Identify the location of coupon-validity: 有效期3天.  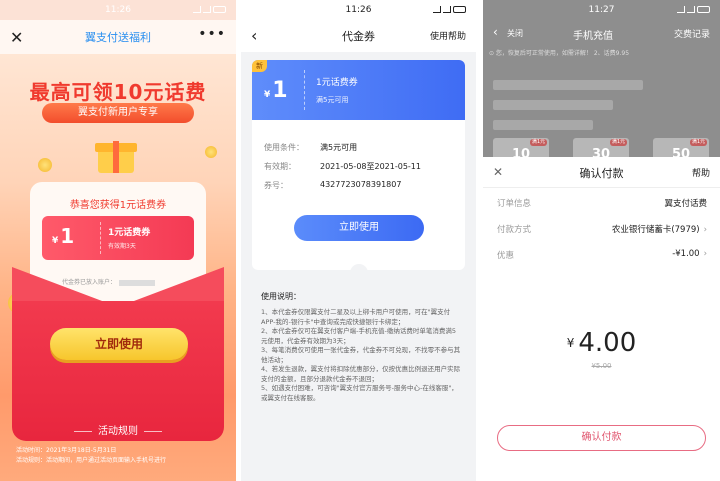
(122, 246).